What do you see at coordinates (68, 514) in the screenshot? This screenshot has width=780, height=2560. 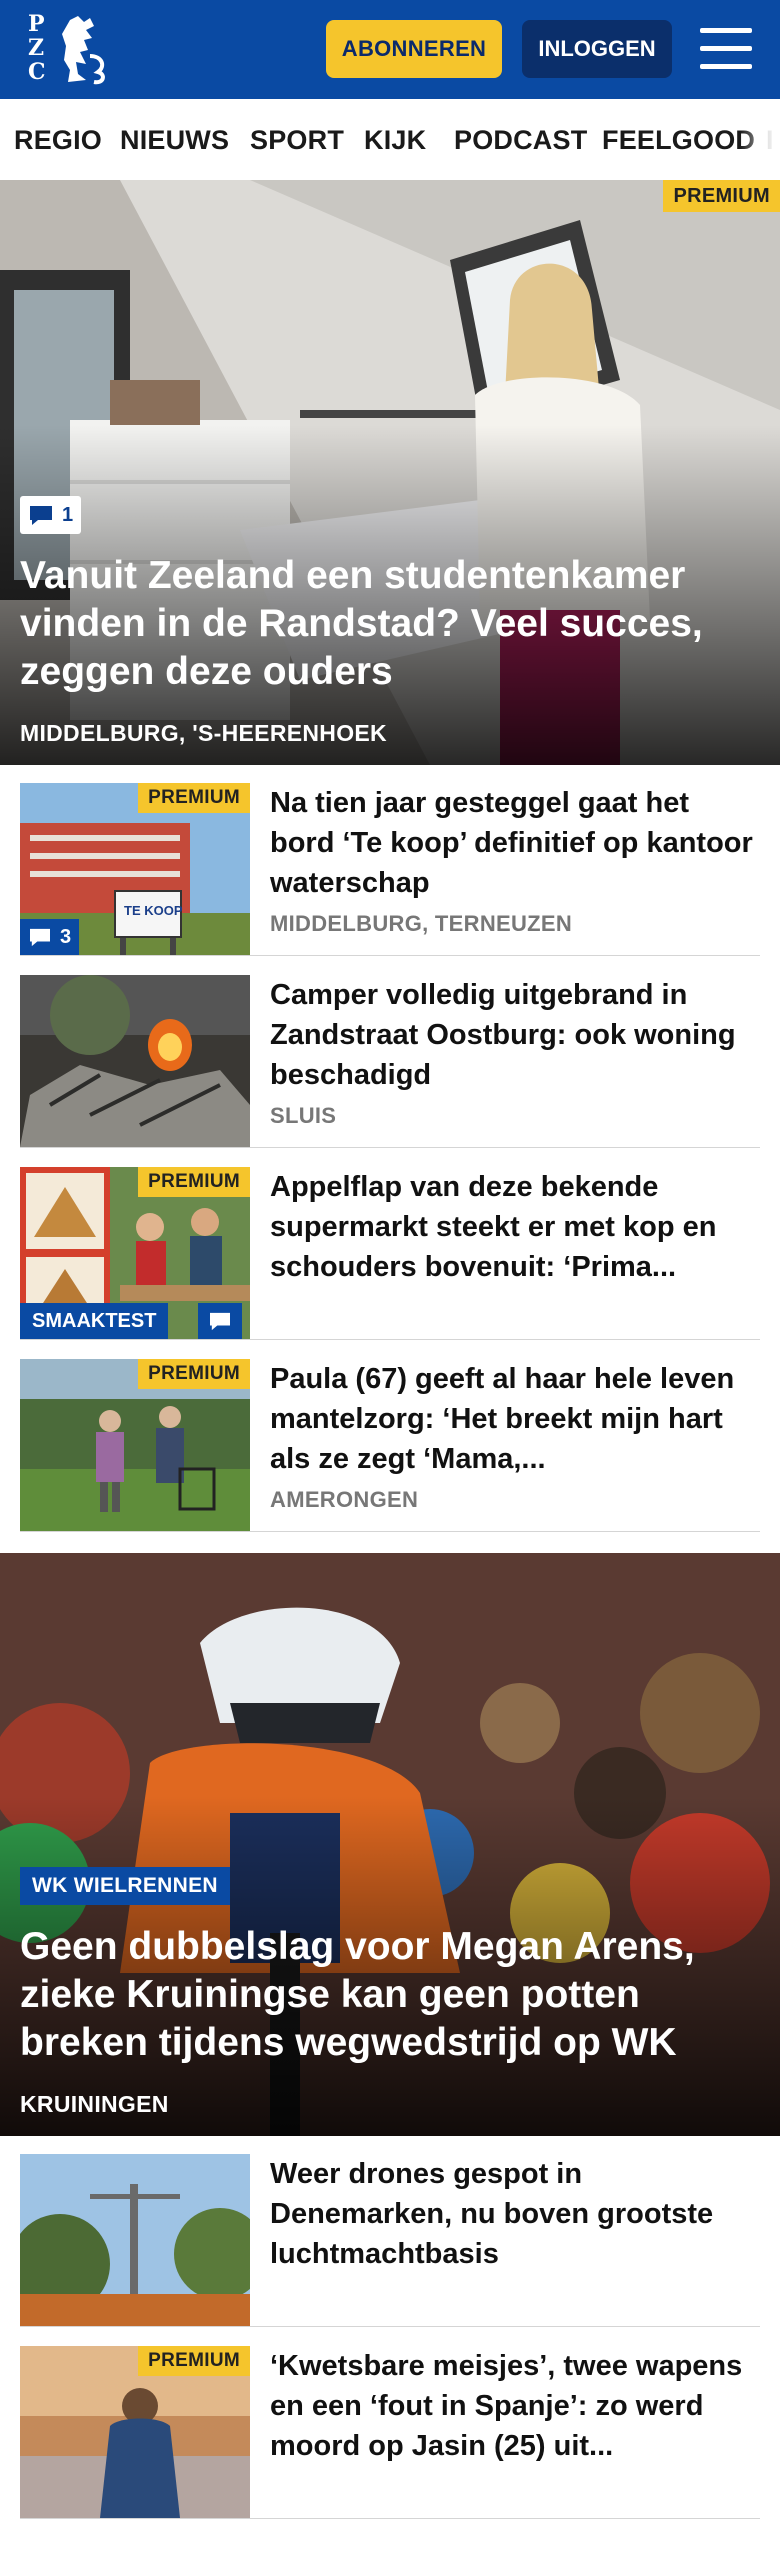 I see `comment-count: 1` at bounding box center [68, 514].